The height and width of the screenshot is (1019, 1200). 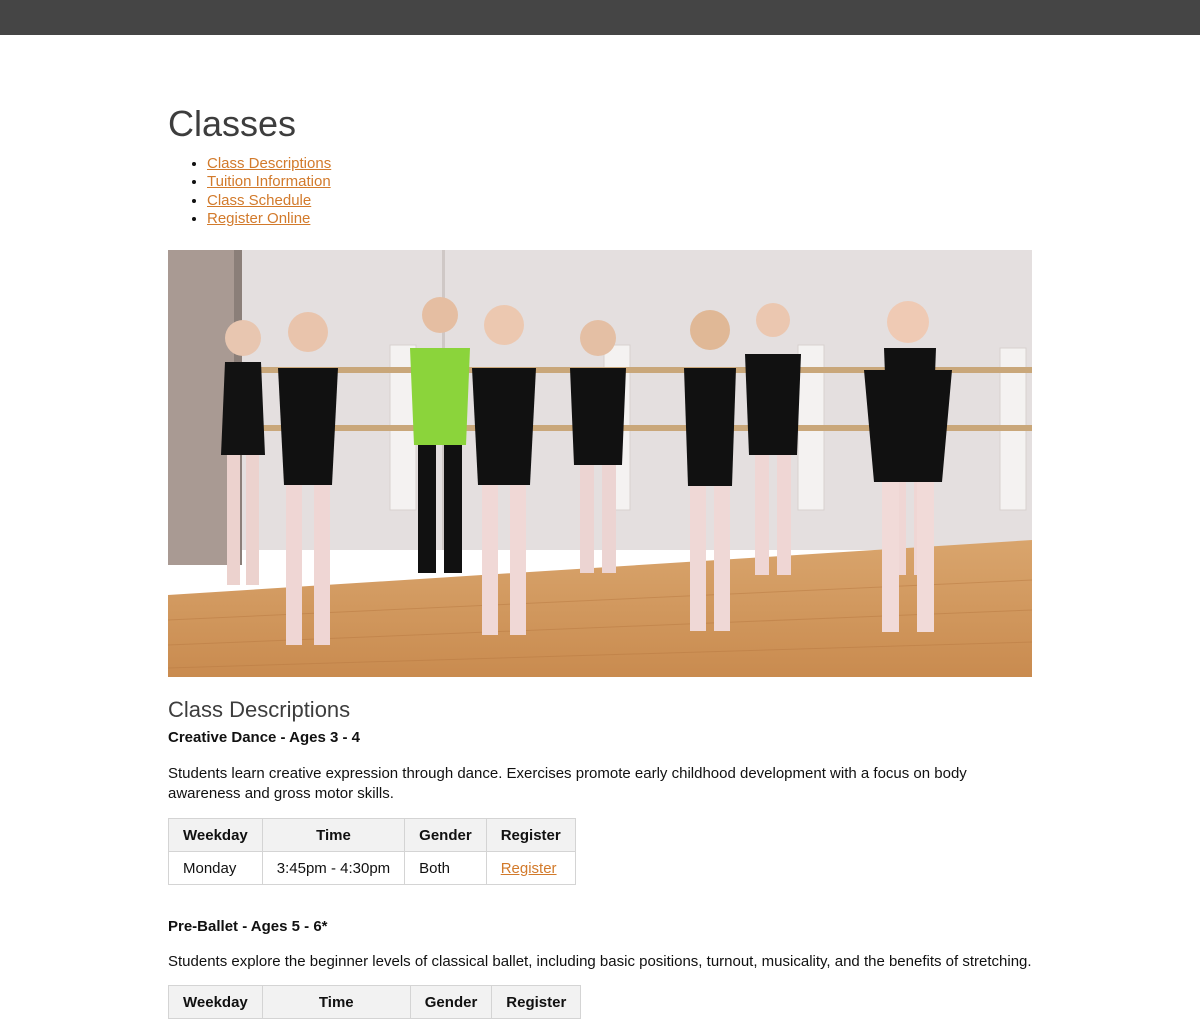 What do you see at coordinates (333, 868) in the screenshot?
I see `time-cell: 3:45pm - 4:30pm` at bounding box center [333, 868].